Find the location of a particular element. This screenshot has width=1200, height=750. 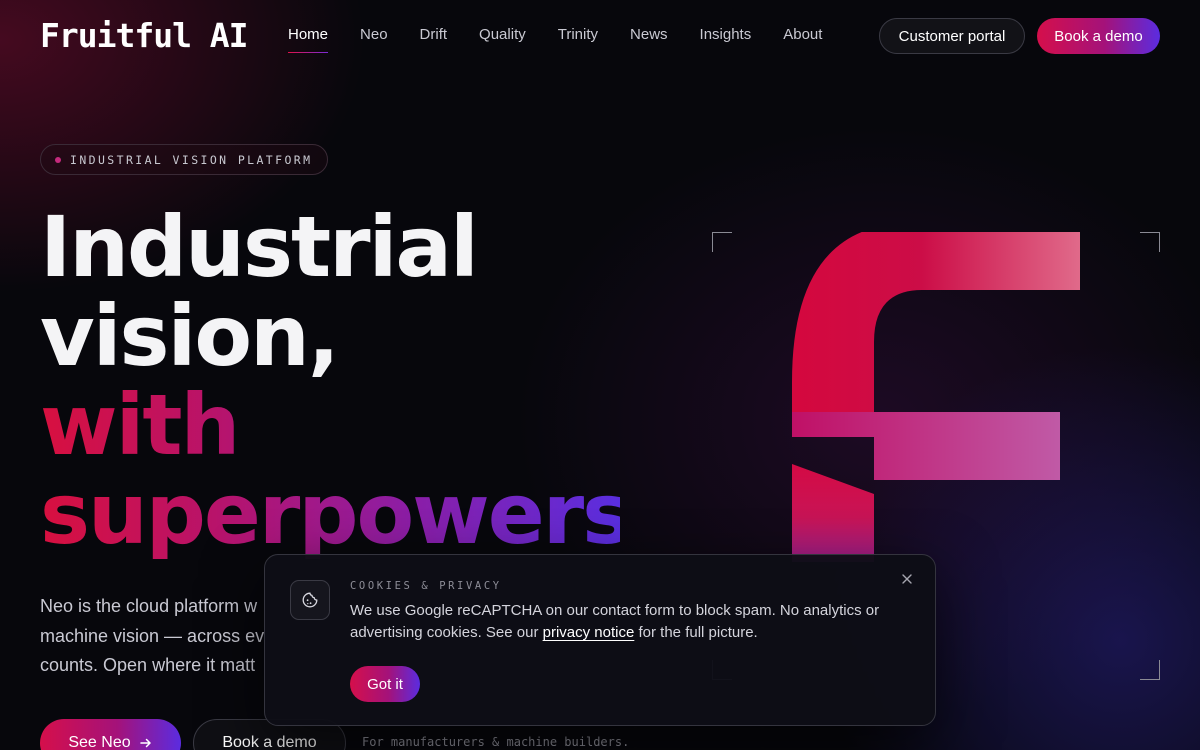

cookie-icon is located at coordinates (310, 600).